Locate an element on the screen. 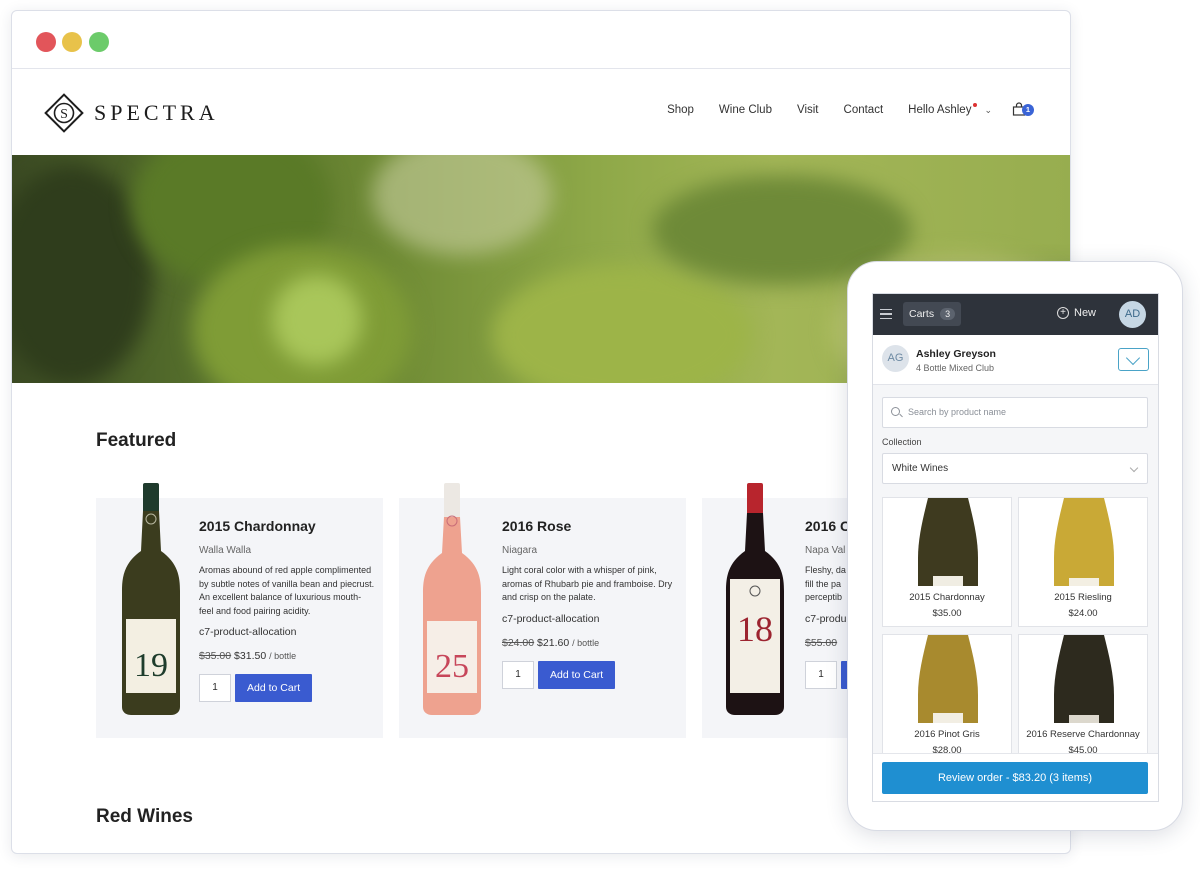 This screenshot has width=1200, height=872. cart-count-badge: 1 is located at coordinates (1028, 110).